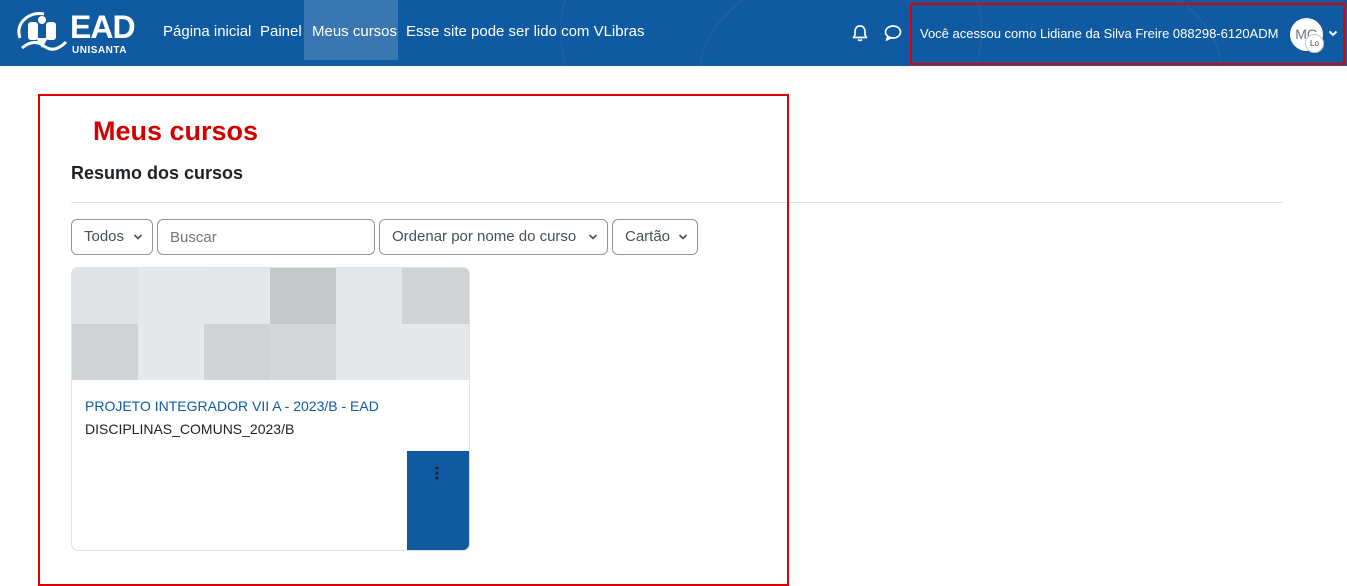 The width and height of the screenshot is (1347, 586). What do you see at coordinates (893, 33) in the screenshot?
I see `chat-bubble-icon` at bounding box center [893, 33].